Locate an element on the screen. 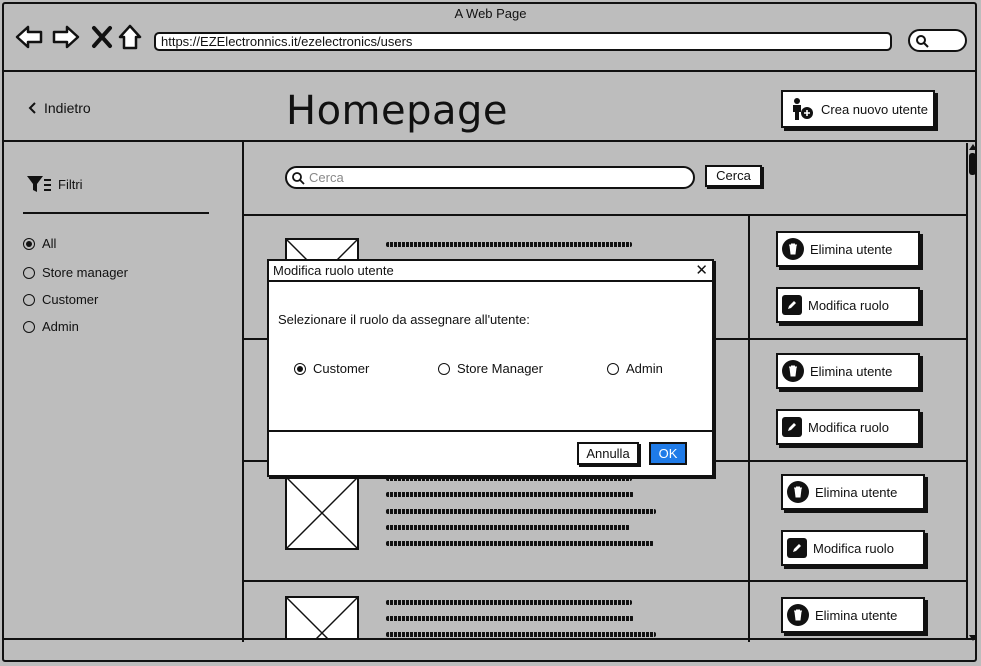 Image resolution: width=981 pixels, height=666 pixels. filter-option-label: Admin is located at coordinates (60, 326).